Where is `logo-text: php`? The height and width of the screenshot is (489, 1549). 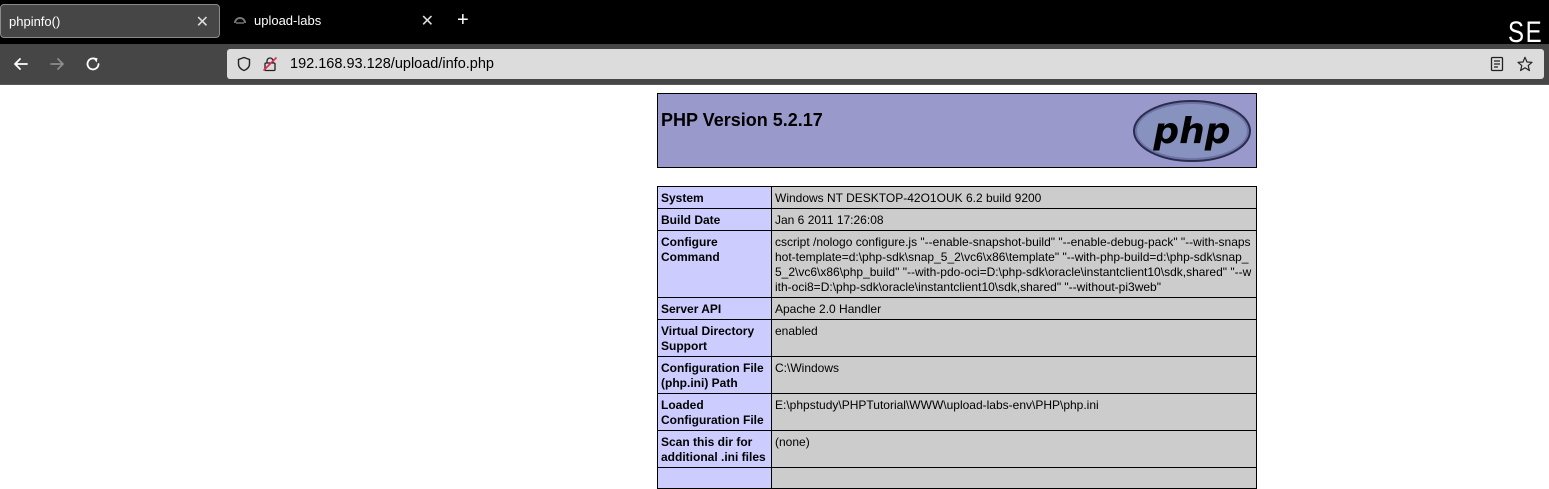
logo-text: php is located at coordinates (1191, 131).